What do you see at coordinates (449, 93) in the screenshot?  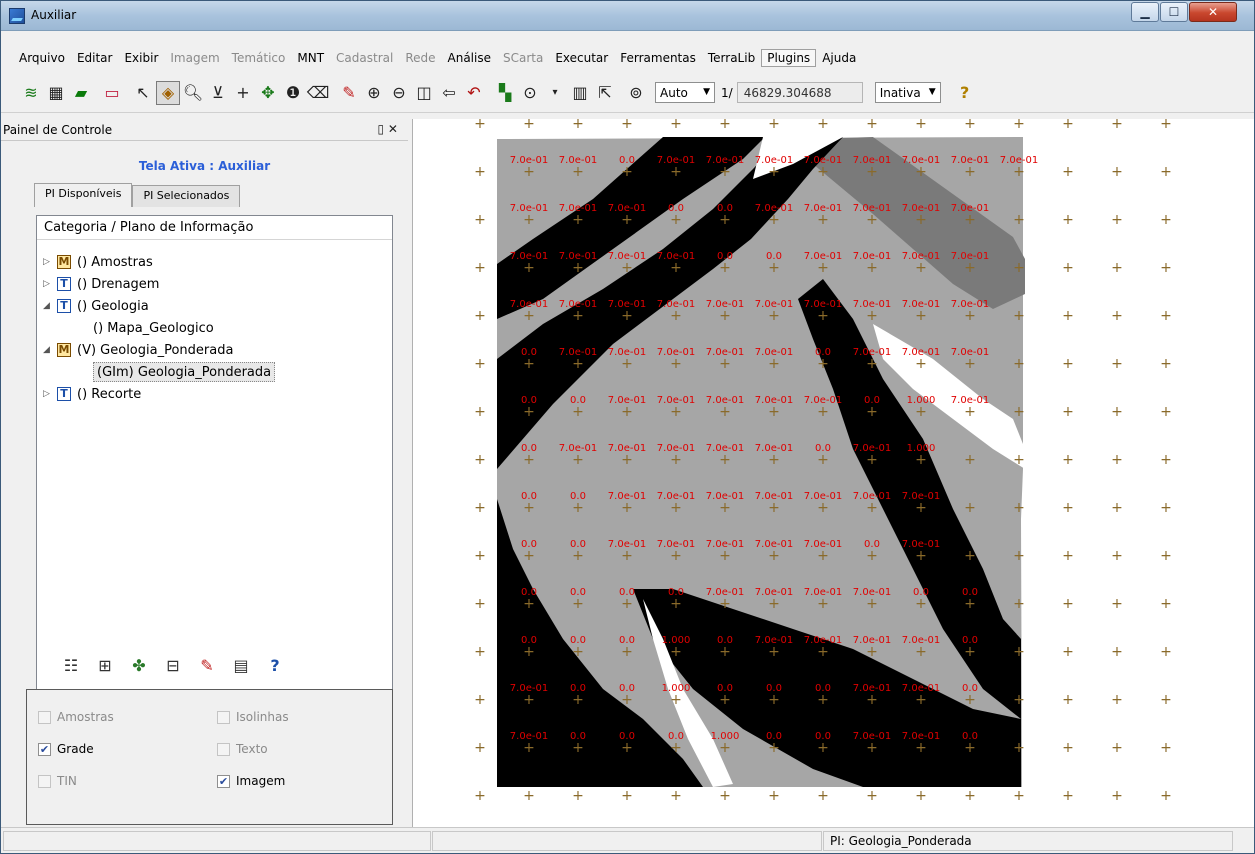 I see `back-icon: ⇦` at bounding box center [449, 93].